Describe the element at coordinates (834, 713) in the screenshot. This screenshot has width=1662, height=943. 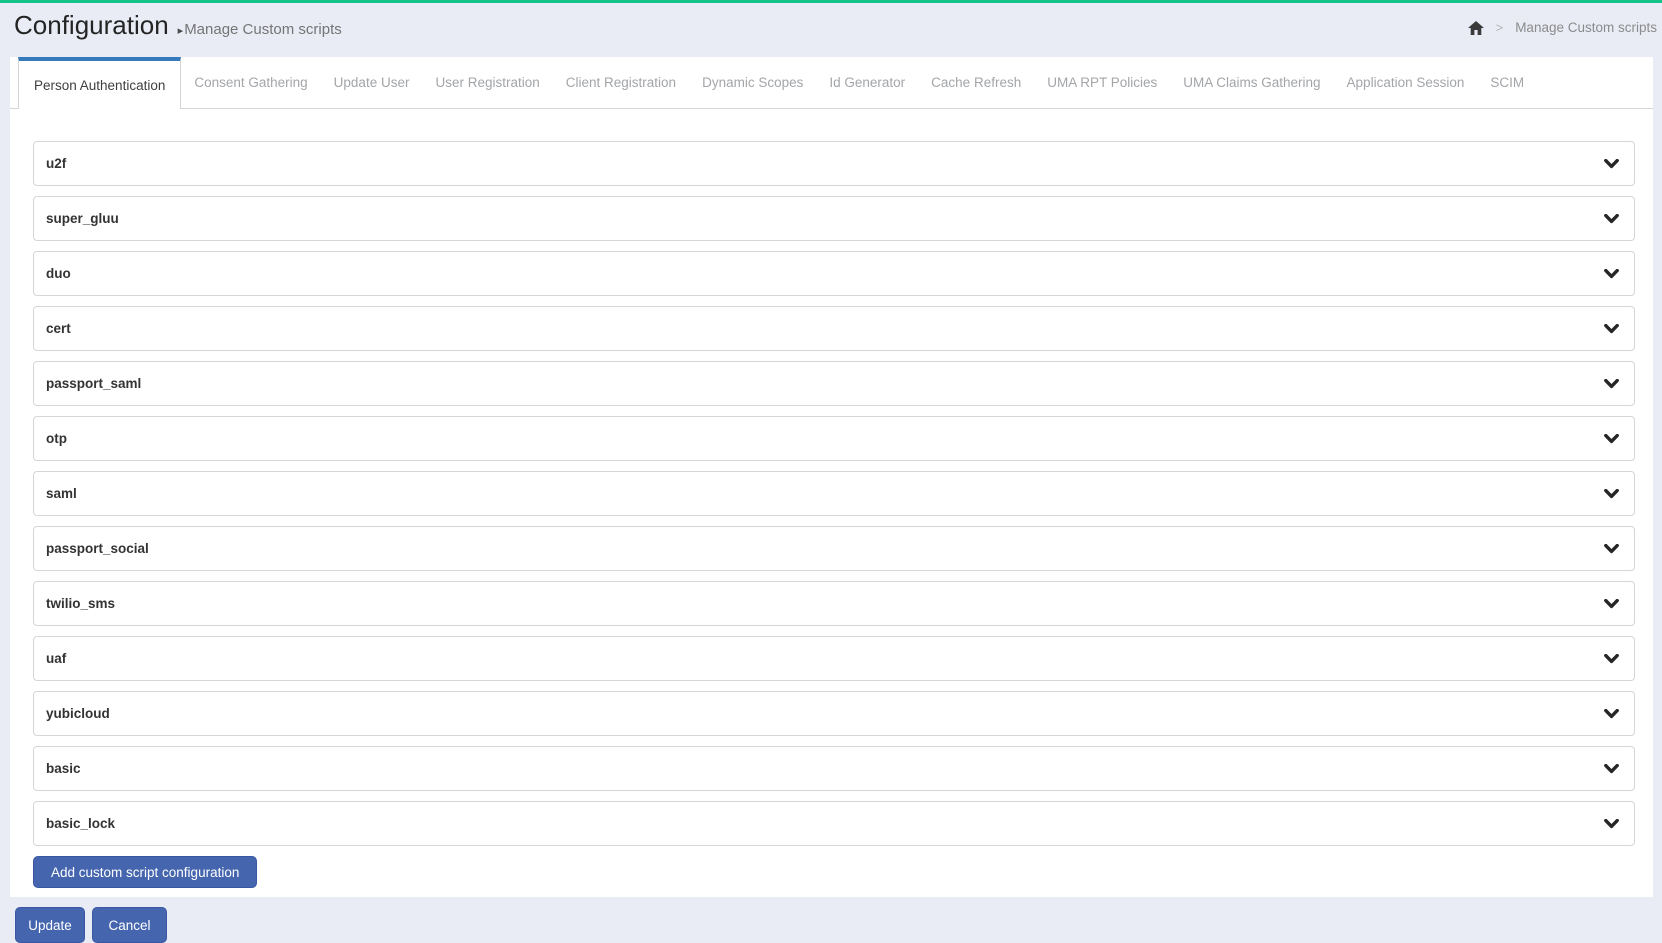
I see `accordion-panel-yubicloud: yubicloud` at that location.